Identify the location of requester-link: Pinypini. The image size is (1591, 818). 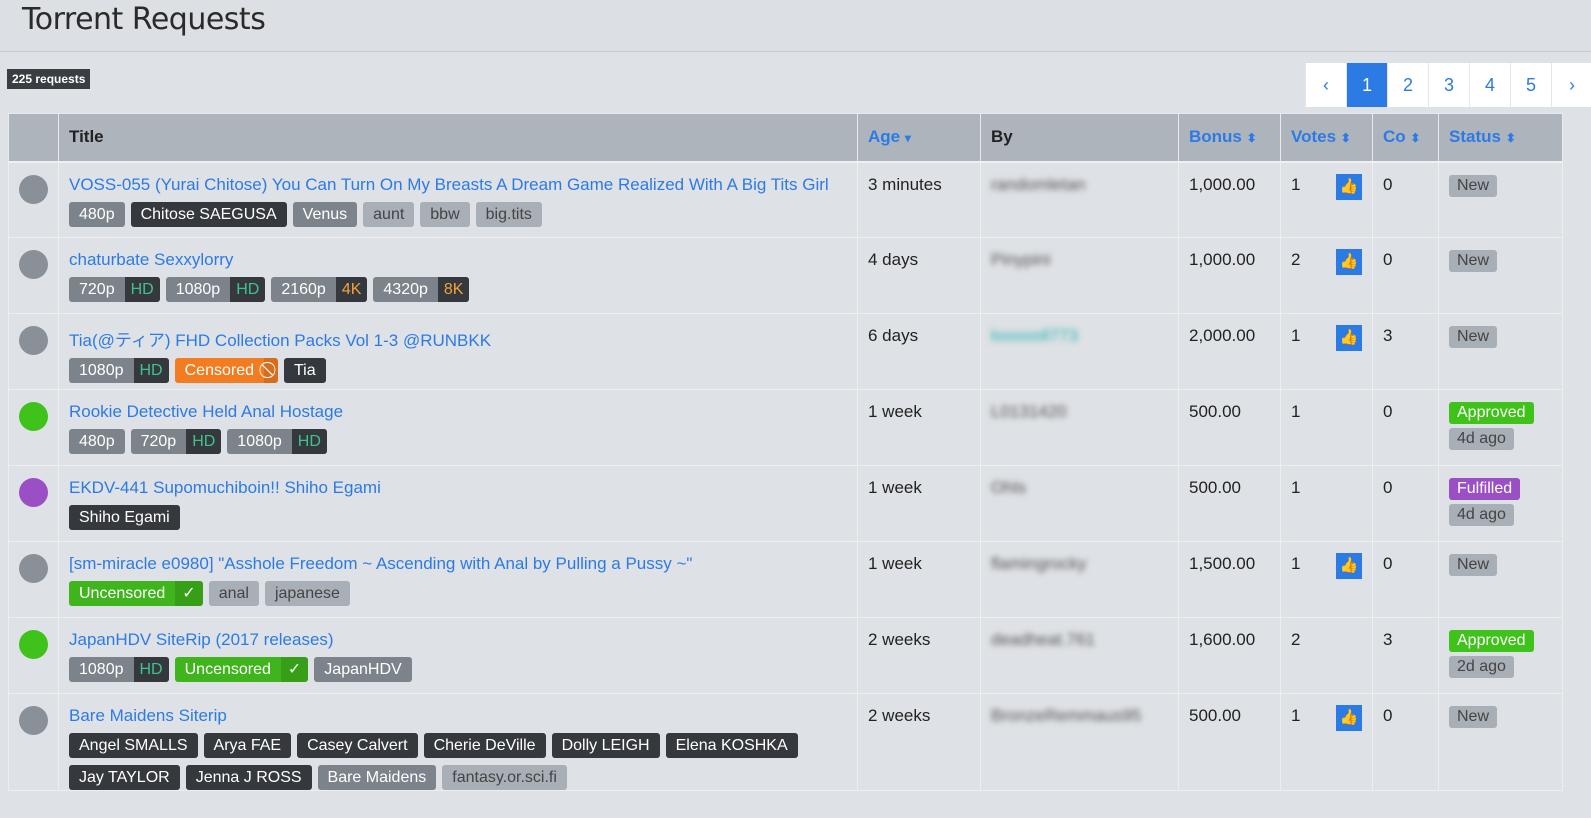
(1021, 259).